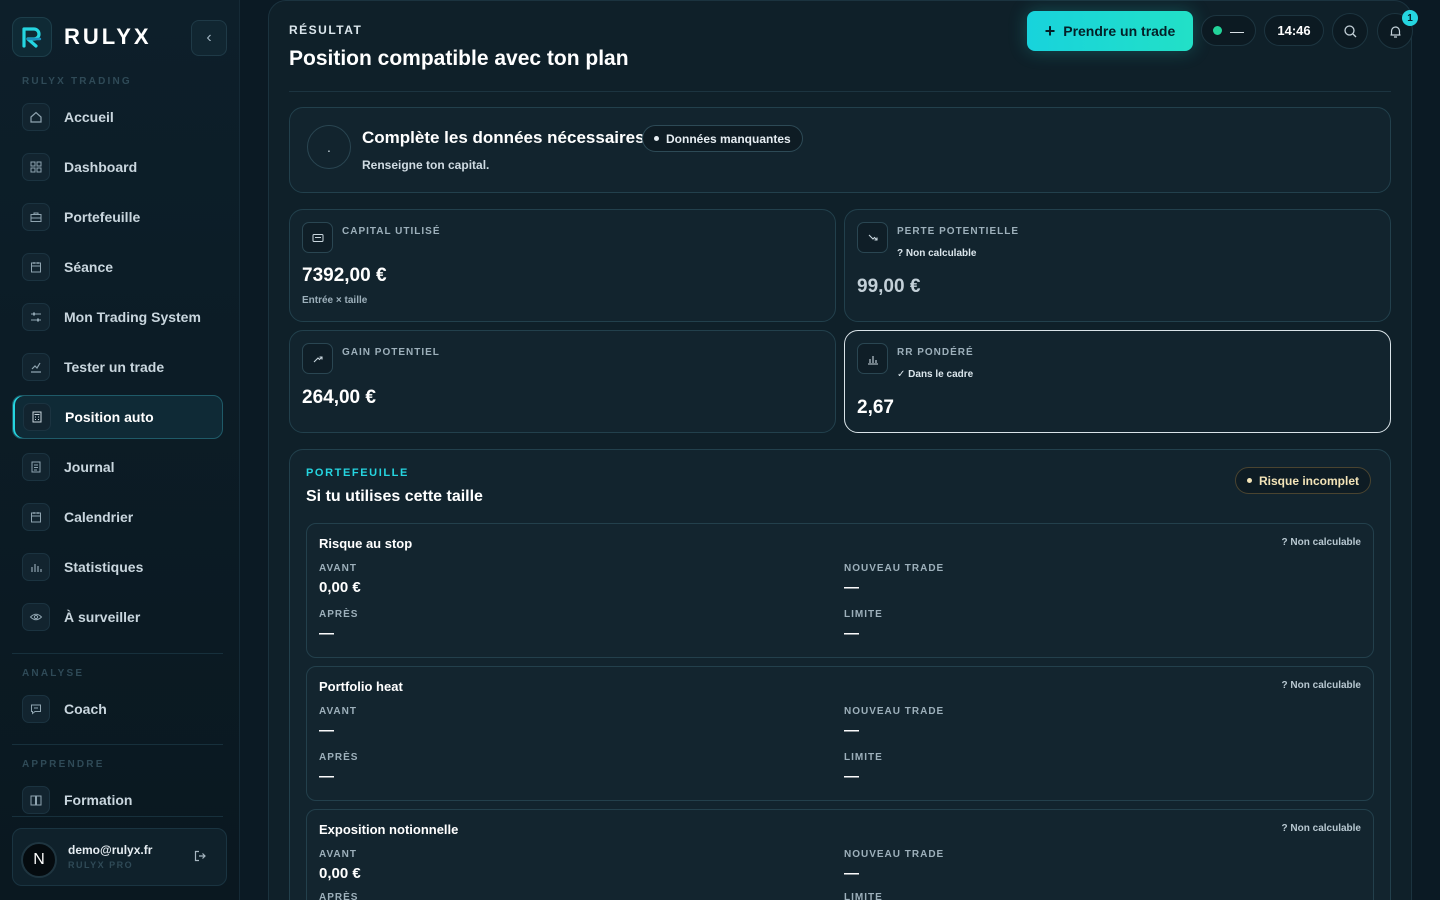 Image resolution: width=1440 pixels, height=900 pixels. What do you see at coordinates (85, 709) in the screenshot?
I see `sidebar-item-label: Coach` at bounding box center [85, 709].